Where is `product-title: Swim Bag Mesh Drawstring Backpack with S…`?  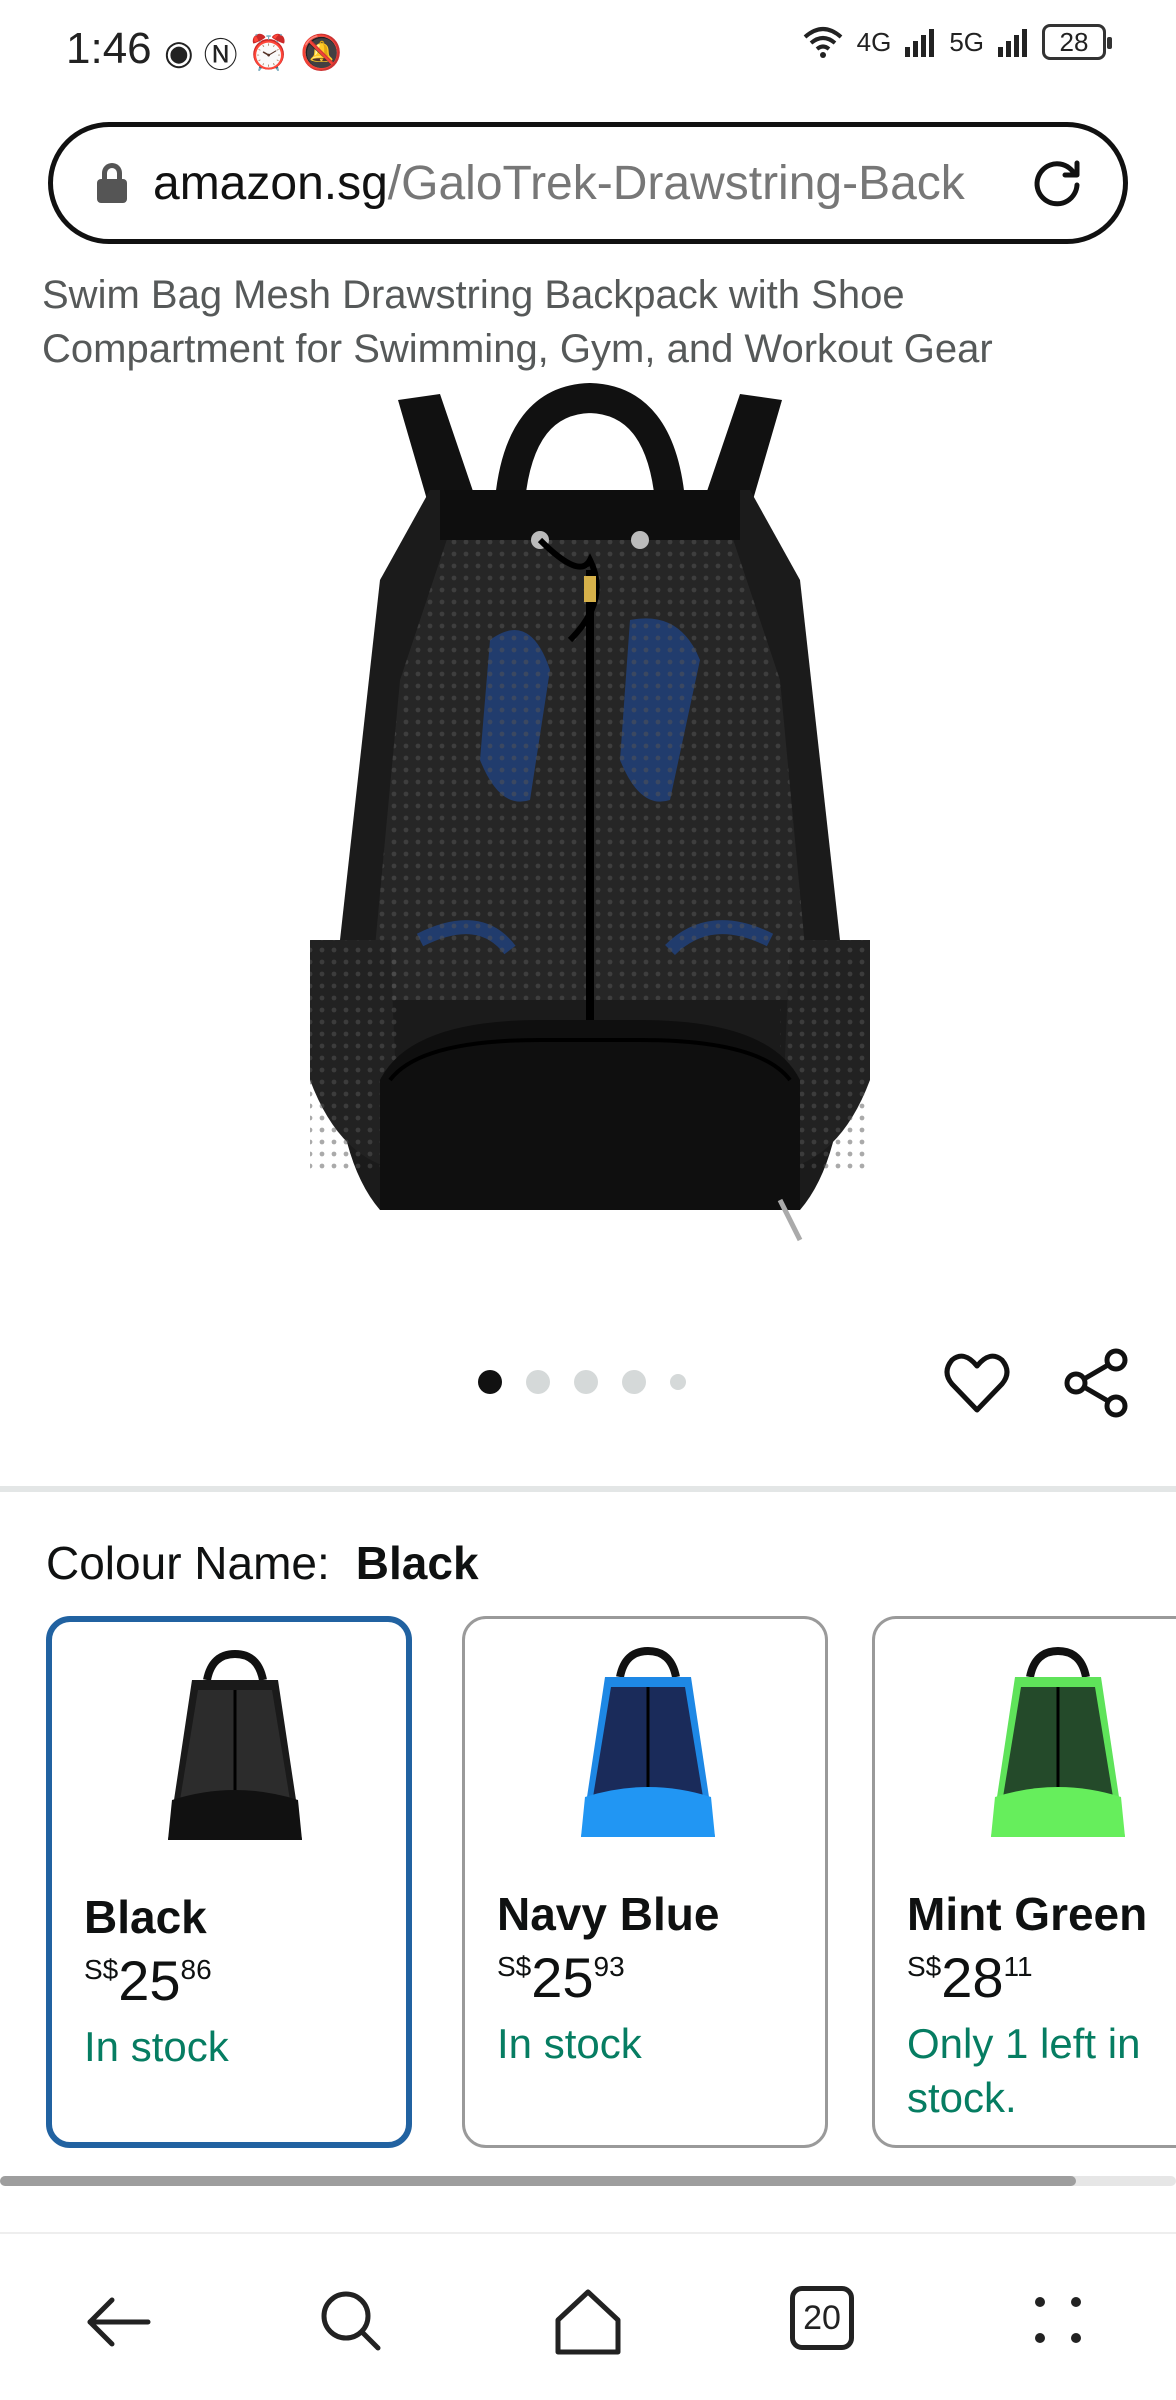 product-title: Swim Bag Mesh Drawstring Backpack with S… is located at coordinates (592, 322).